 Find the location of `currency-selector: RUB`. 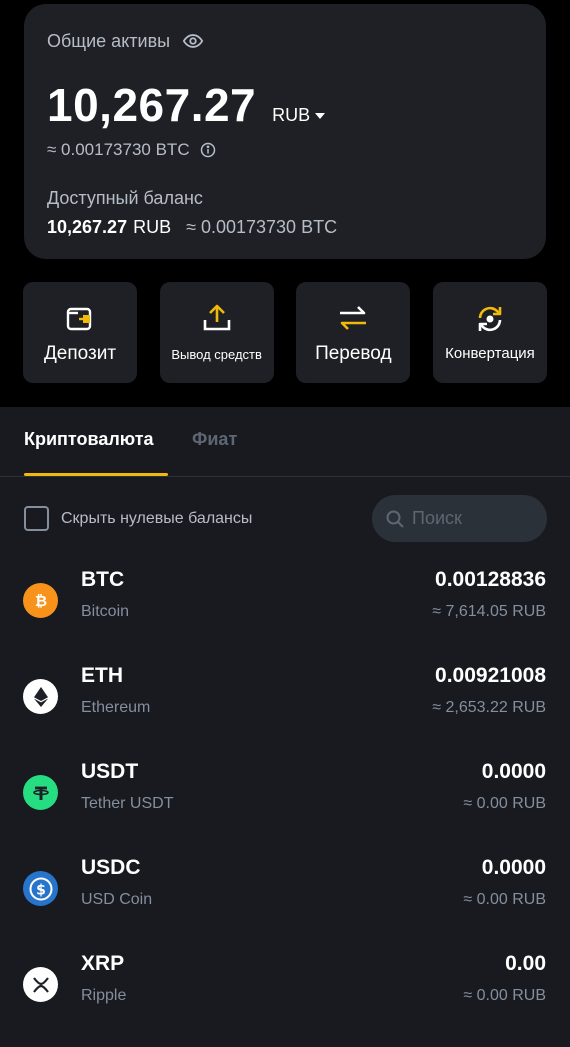

currency-selector: RUB is located at coordinates (299, 115).